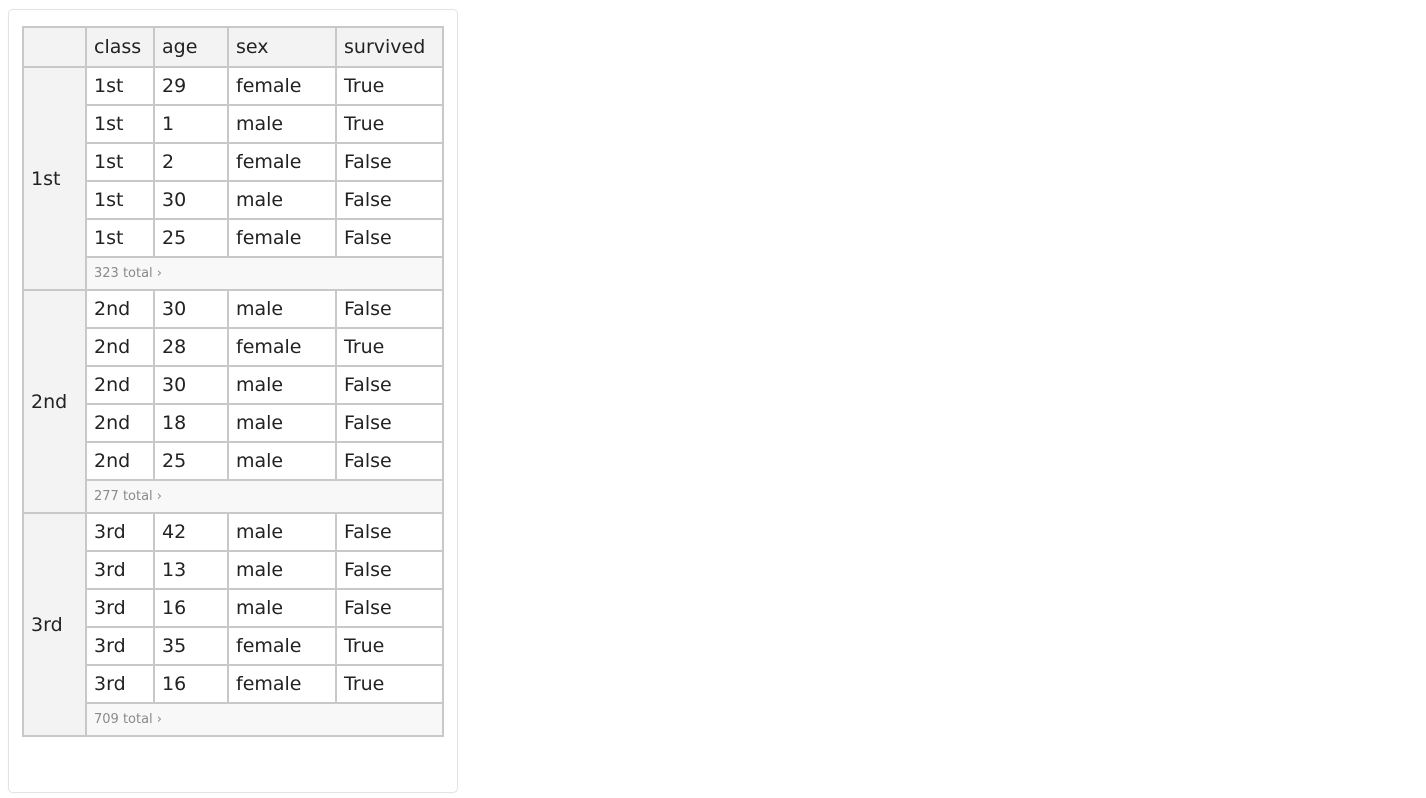 The width and height of the screenshot is (1426, 798). Describe the element at coordinates (264, 496) in the screenshot. I see `group-total-cell: 277 total ›` at that location.